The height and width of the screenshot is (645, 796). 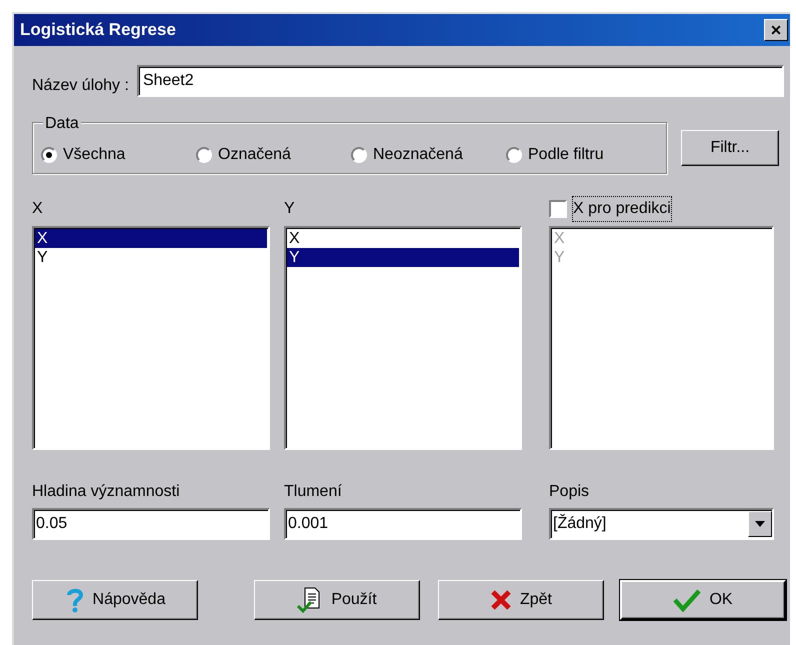 I want to click on cancel-button: Zpět, so click(x=521, y=600).